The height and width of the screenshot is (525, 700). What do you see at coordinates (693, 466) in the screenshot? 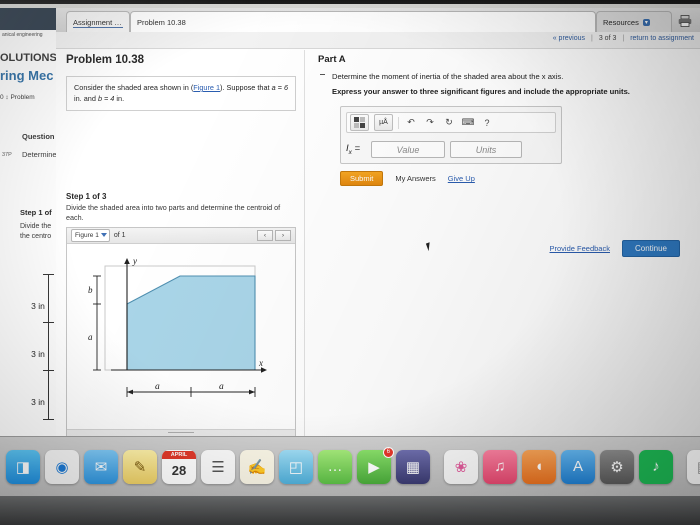
I see `document-icon: ▤` at bounding box center [693, 466].